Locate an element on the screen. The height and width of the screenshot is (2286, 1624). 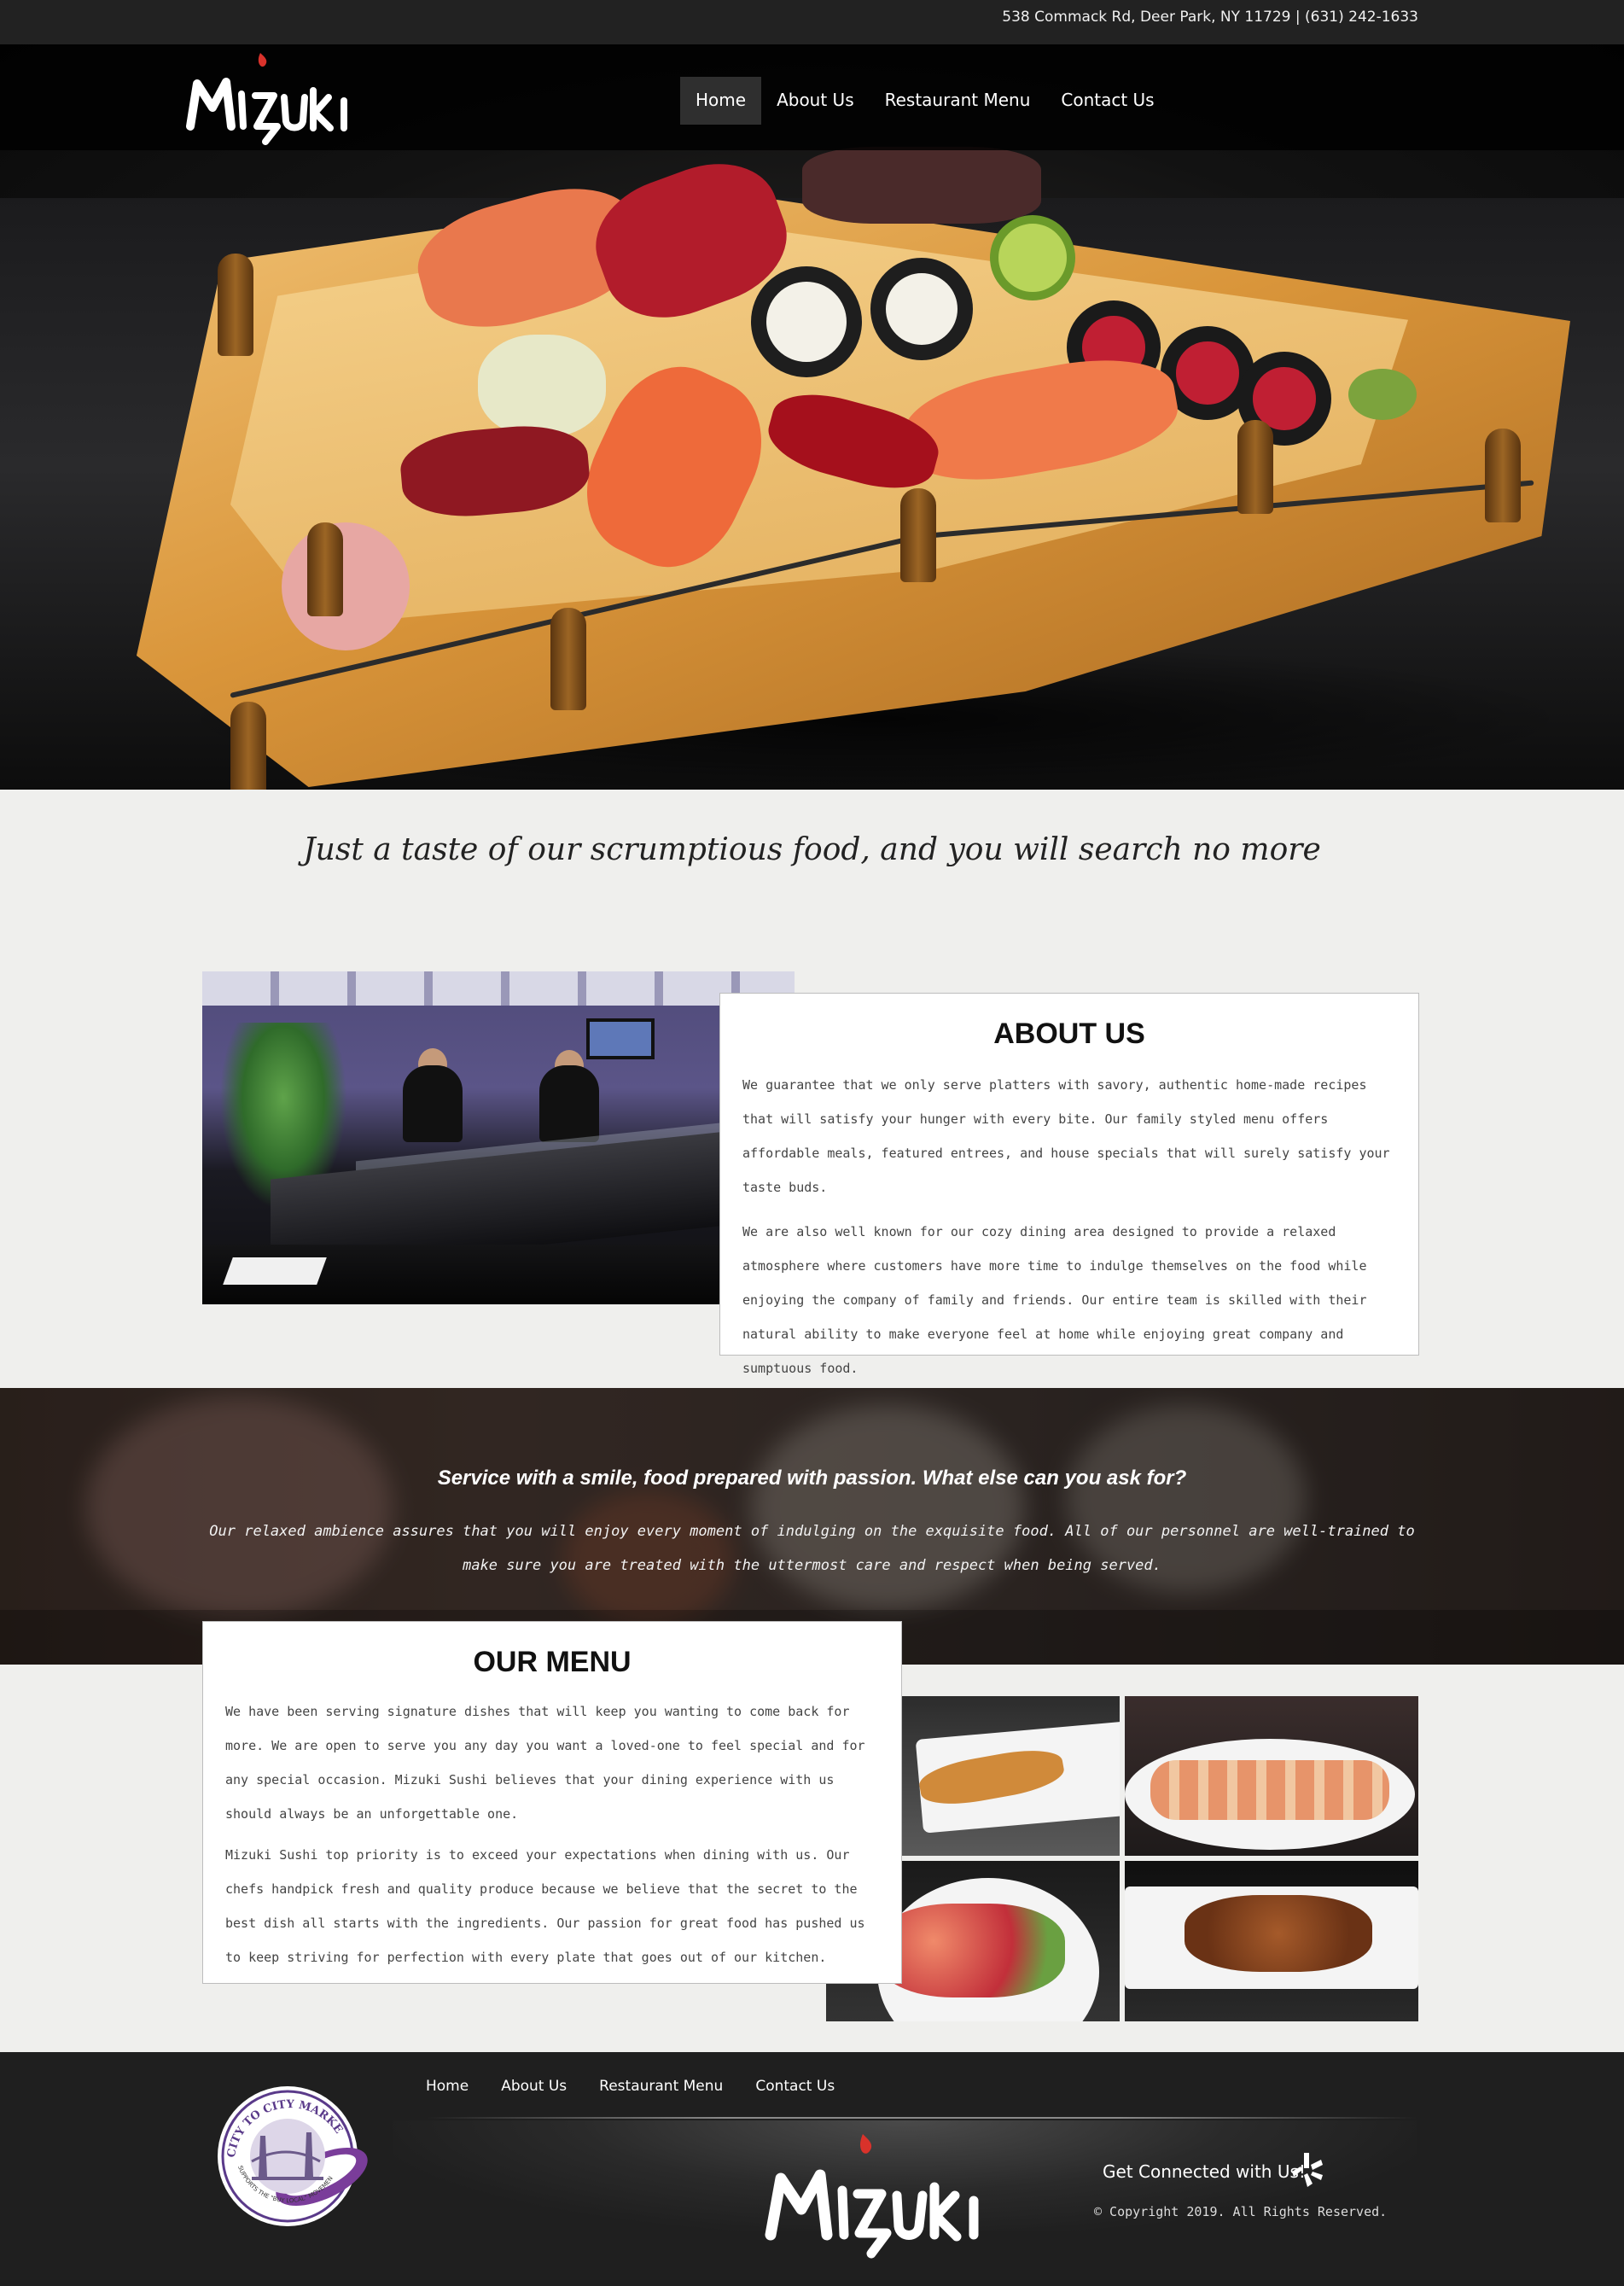
cucumber-roll is located at coordinates (542, 386).